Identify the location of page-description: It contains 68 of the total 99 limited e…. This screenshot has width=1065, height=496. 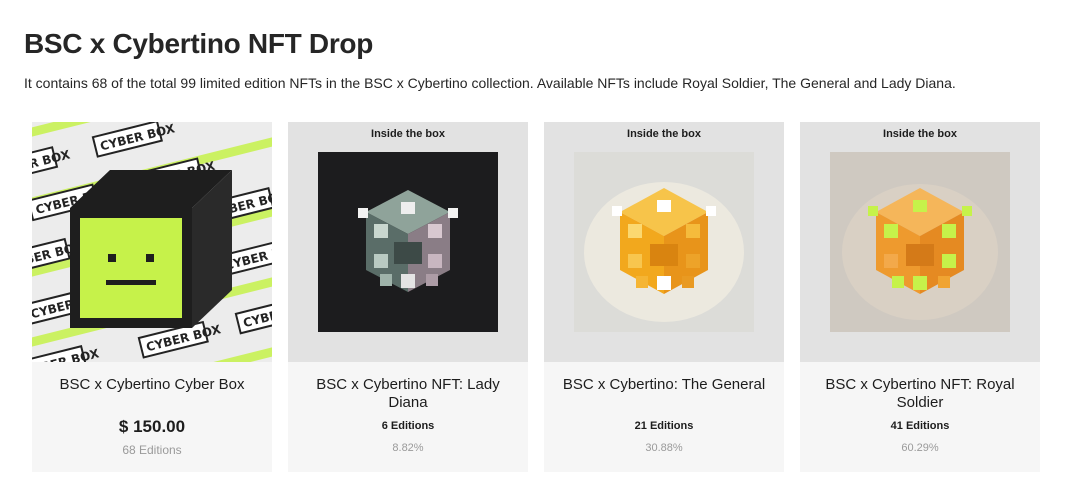
(490, 83).